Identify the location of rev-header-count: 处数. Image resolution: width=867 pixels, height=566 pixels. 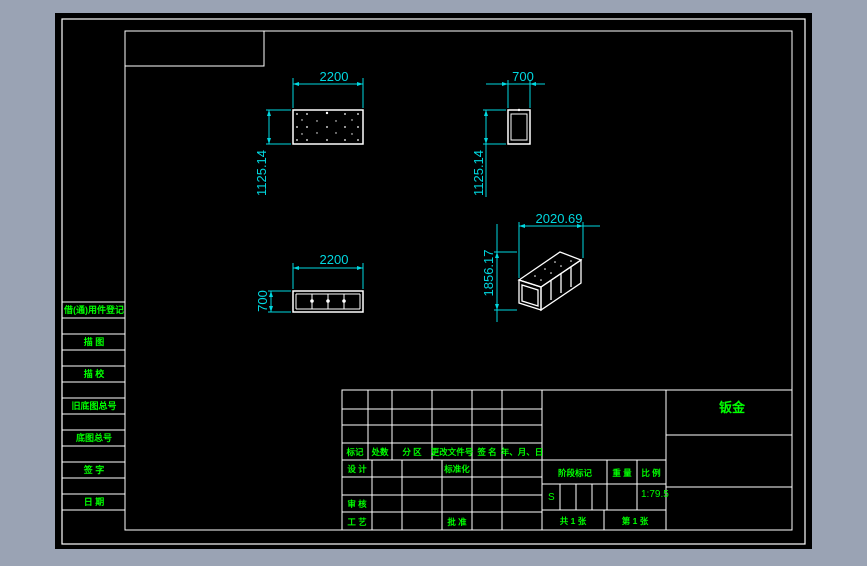
(379, 452).